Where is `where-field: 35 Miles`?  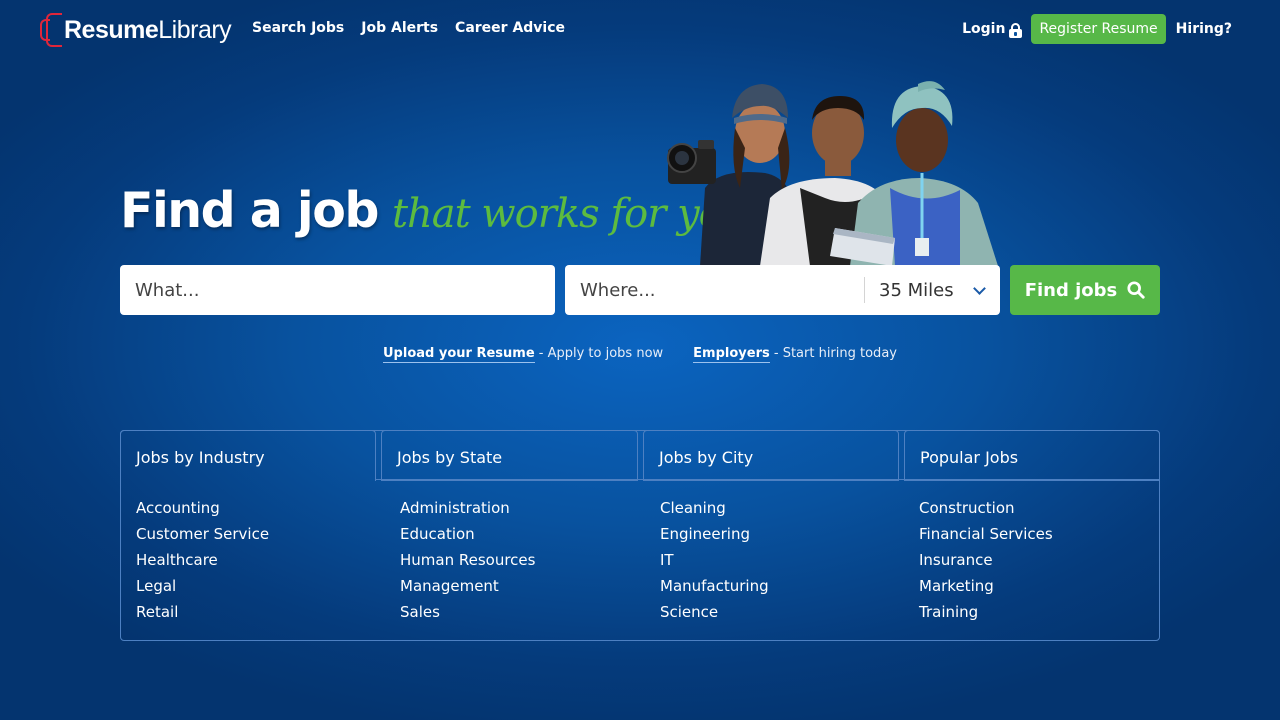
where-field: 35 Miles is located at coordinates (782, 290).